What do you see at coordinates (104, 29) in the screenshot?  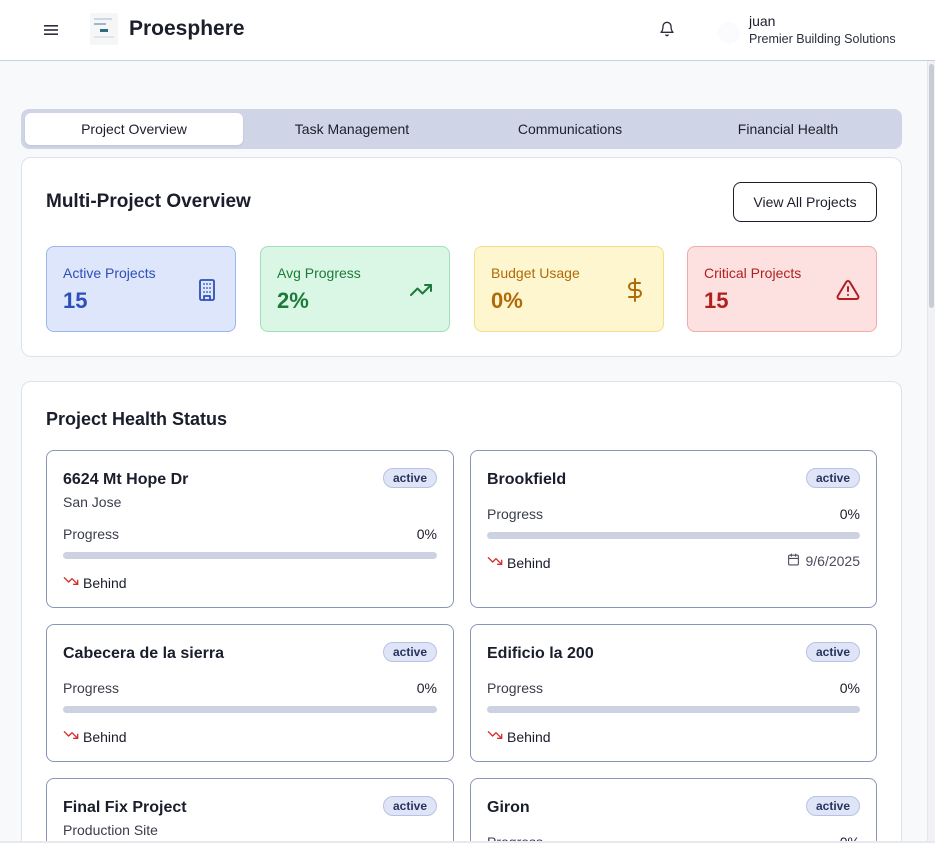 I see `logo` at bounding box center [104, 29].